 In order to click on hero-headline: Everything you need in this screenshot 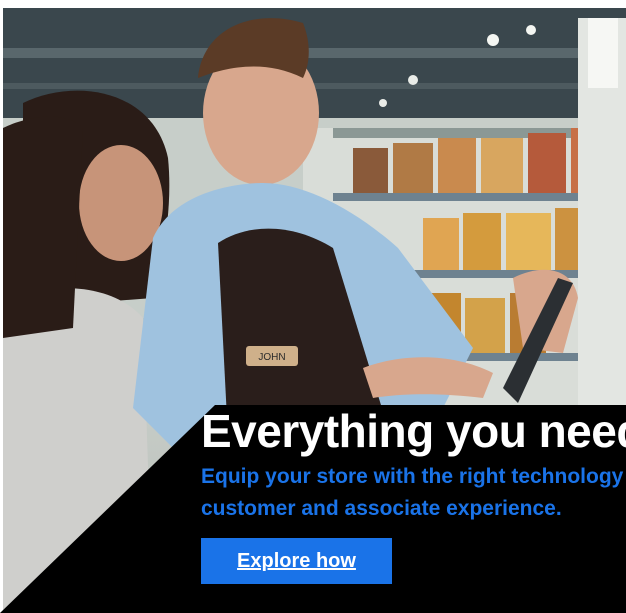, I will do `click(413, 431)`.